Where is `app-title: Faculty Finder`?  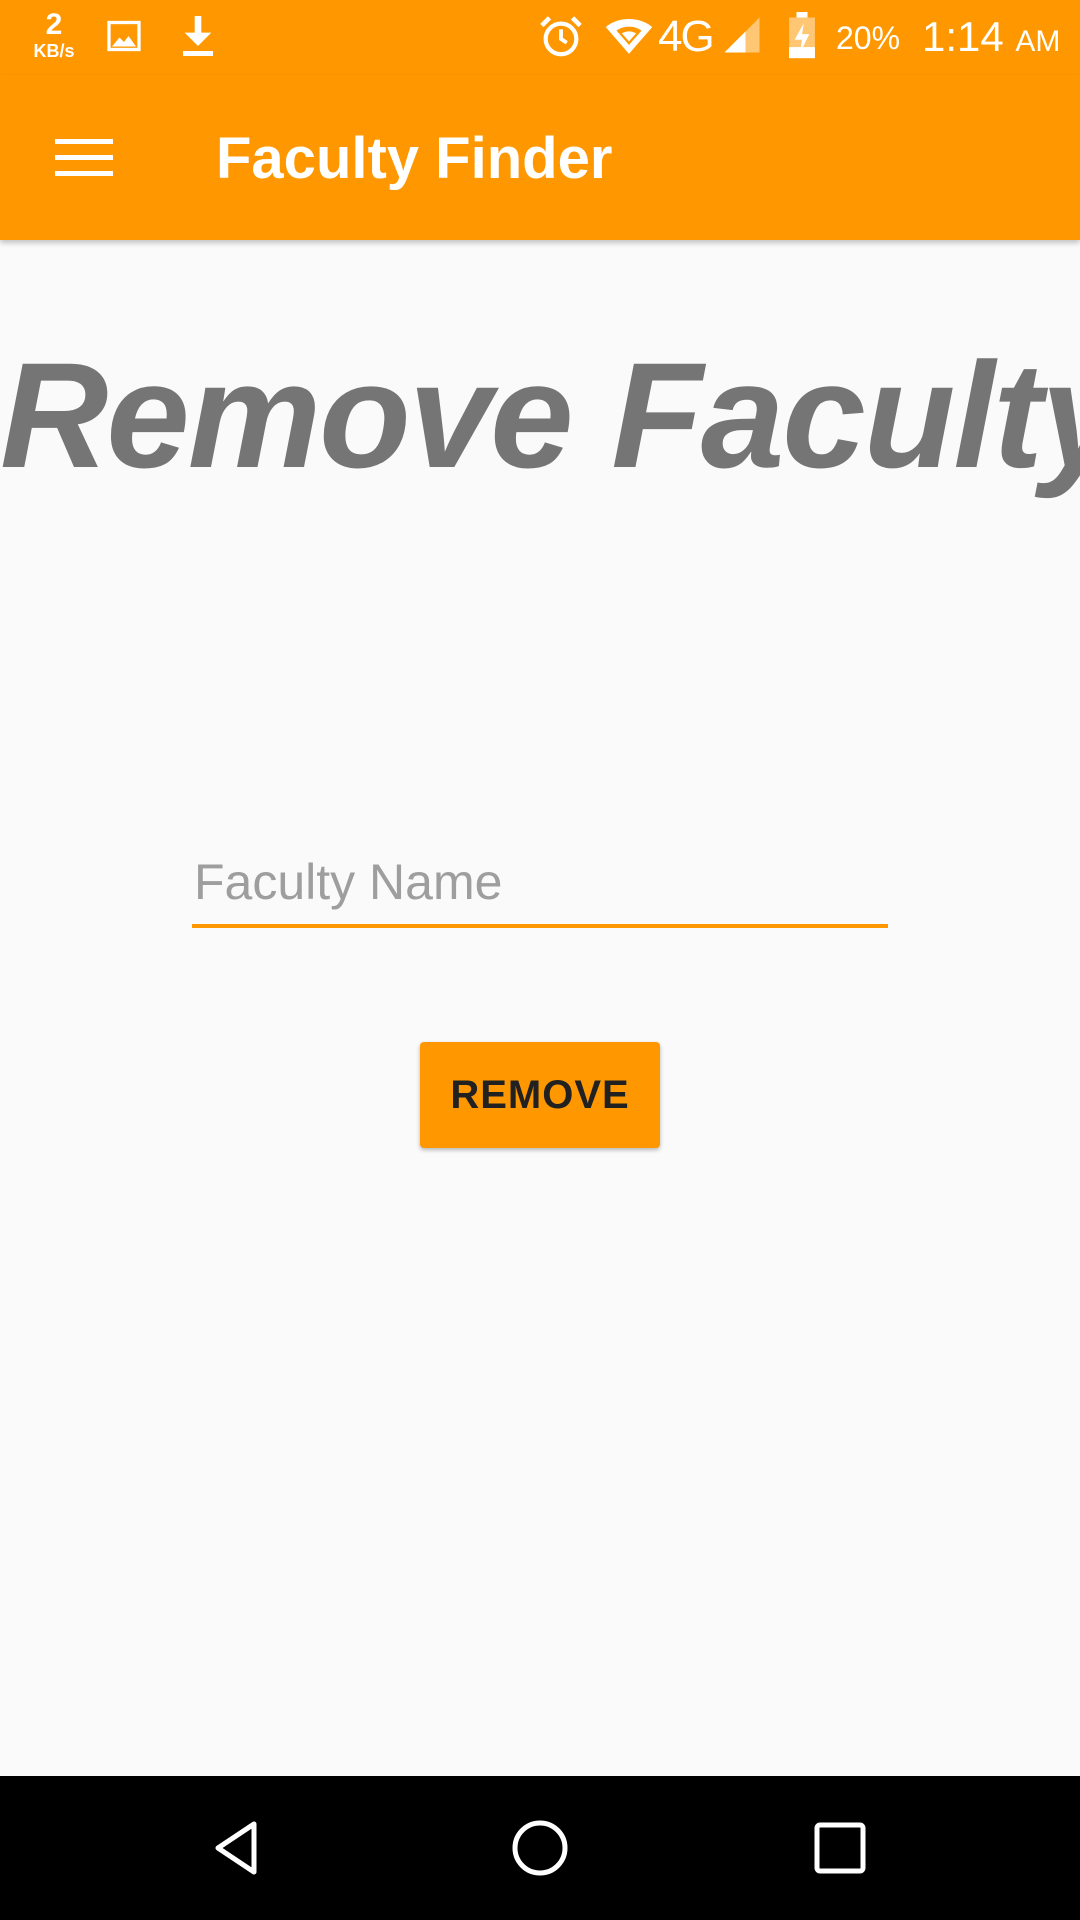 app-title: Faculty Finder is located at coordinates (414, 158).